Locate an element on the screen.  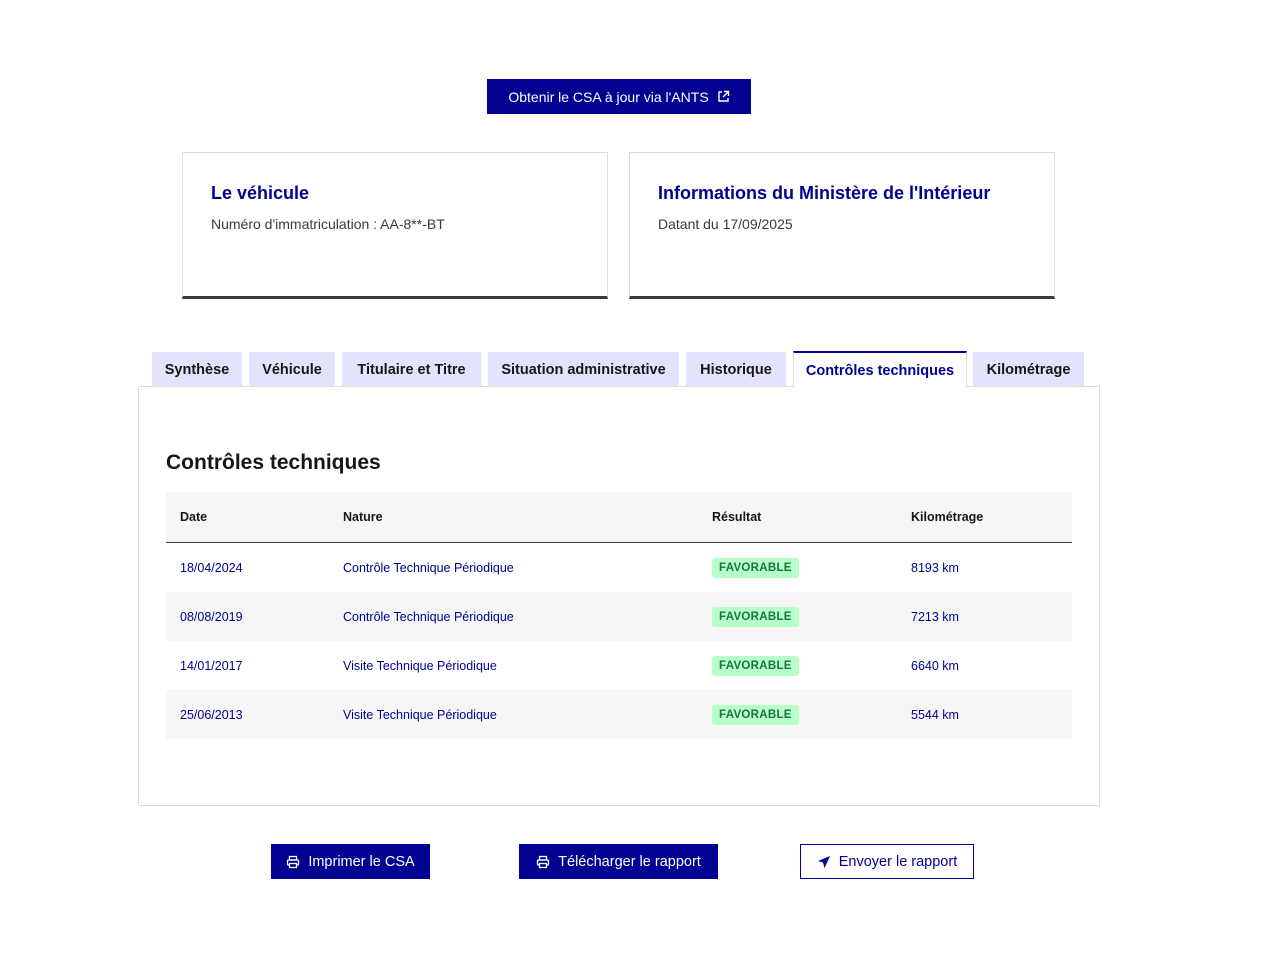
row-mileage: 8193 km is located at coordinates (935, 567).